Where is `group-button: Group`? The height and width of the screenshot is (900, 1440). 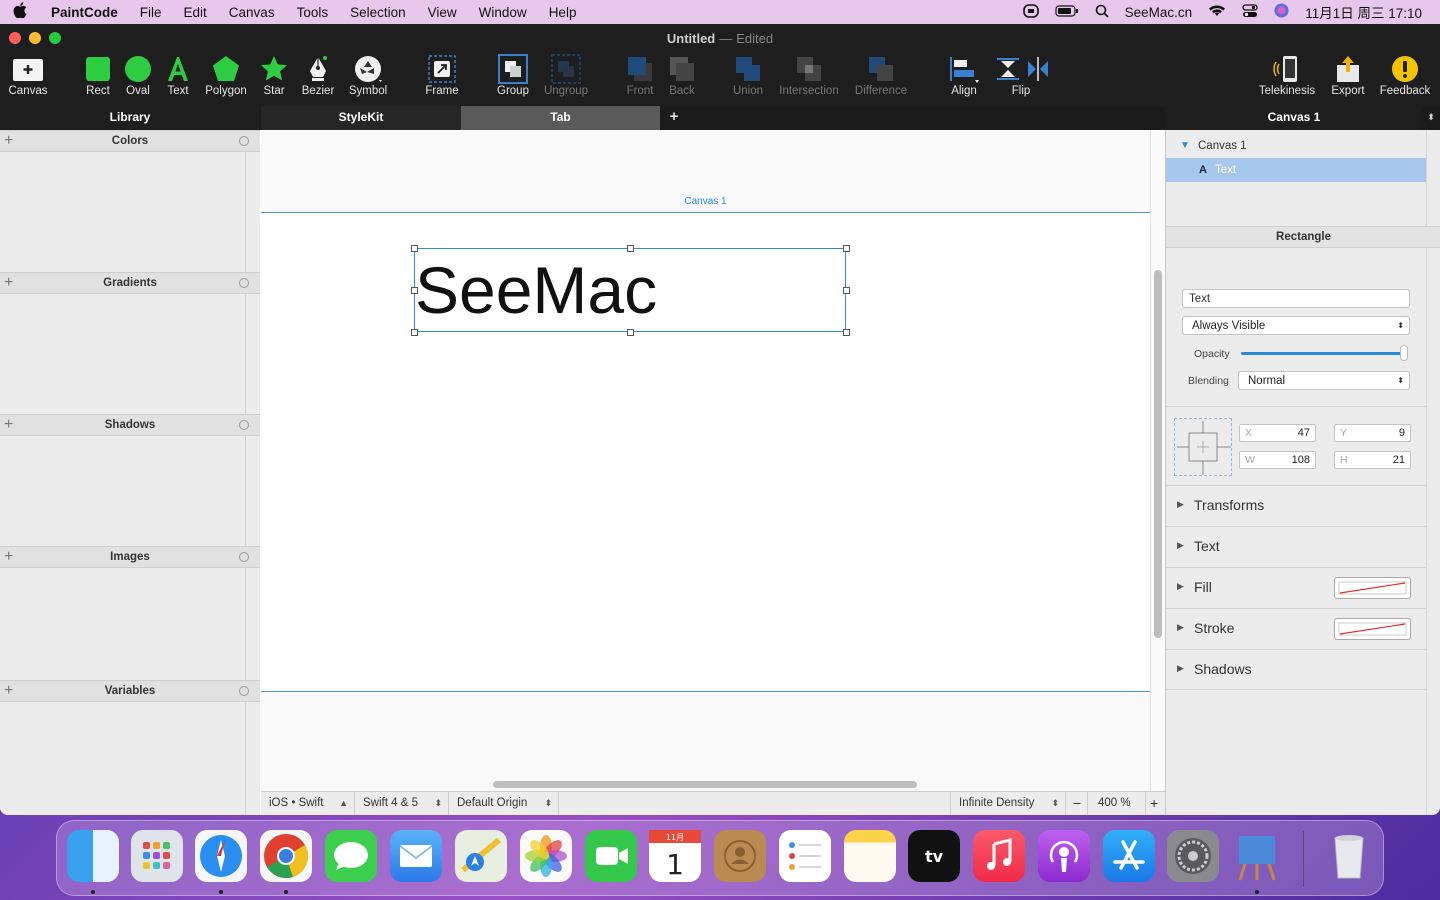
group-button: Group is located at coordinates (513, 74).